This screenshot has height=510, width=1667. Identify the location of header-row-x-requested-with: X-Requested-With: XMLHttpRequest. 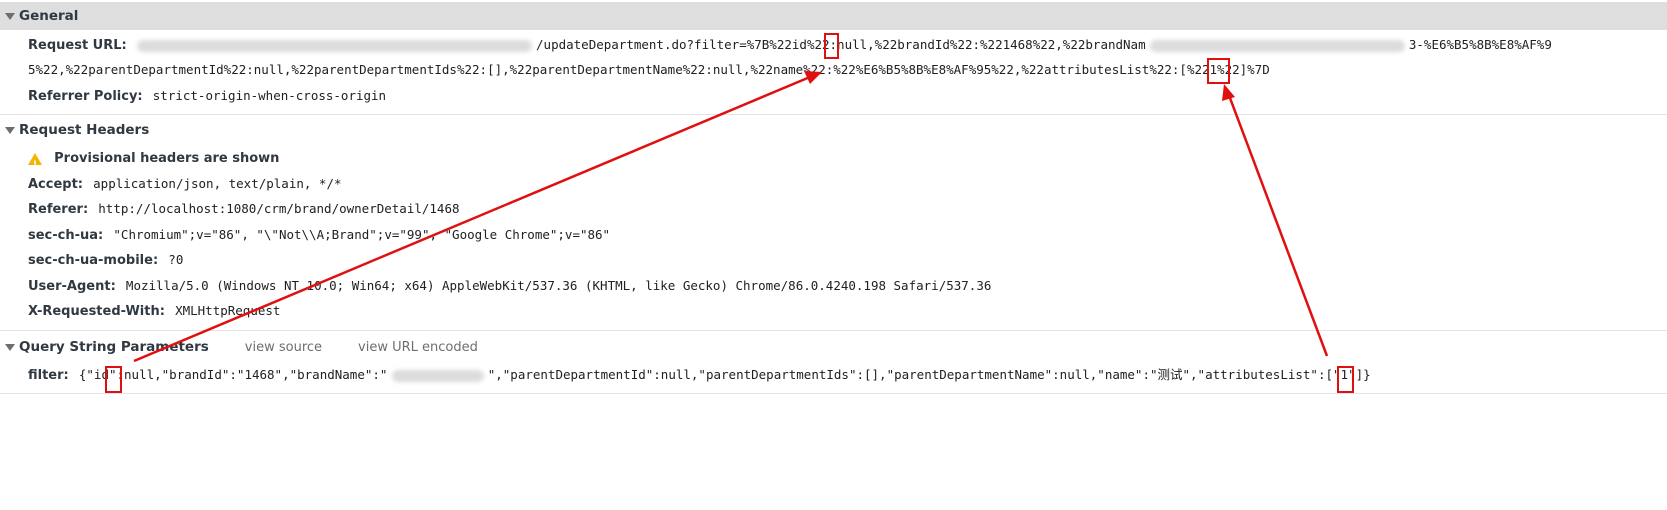
(154, 311).